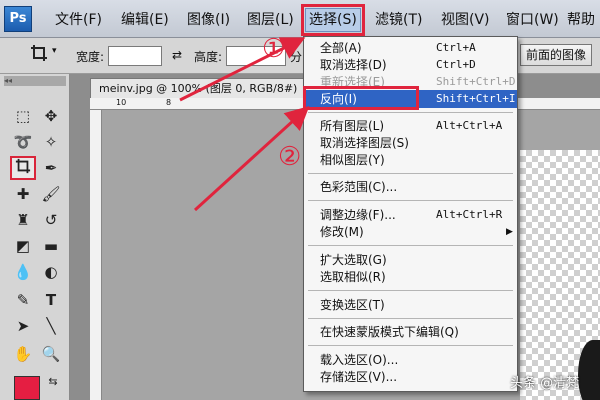 The height and width of the screenshot is (400, 600). I want to click on watermark: 头条 @清梵, so click(545, 383).